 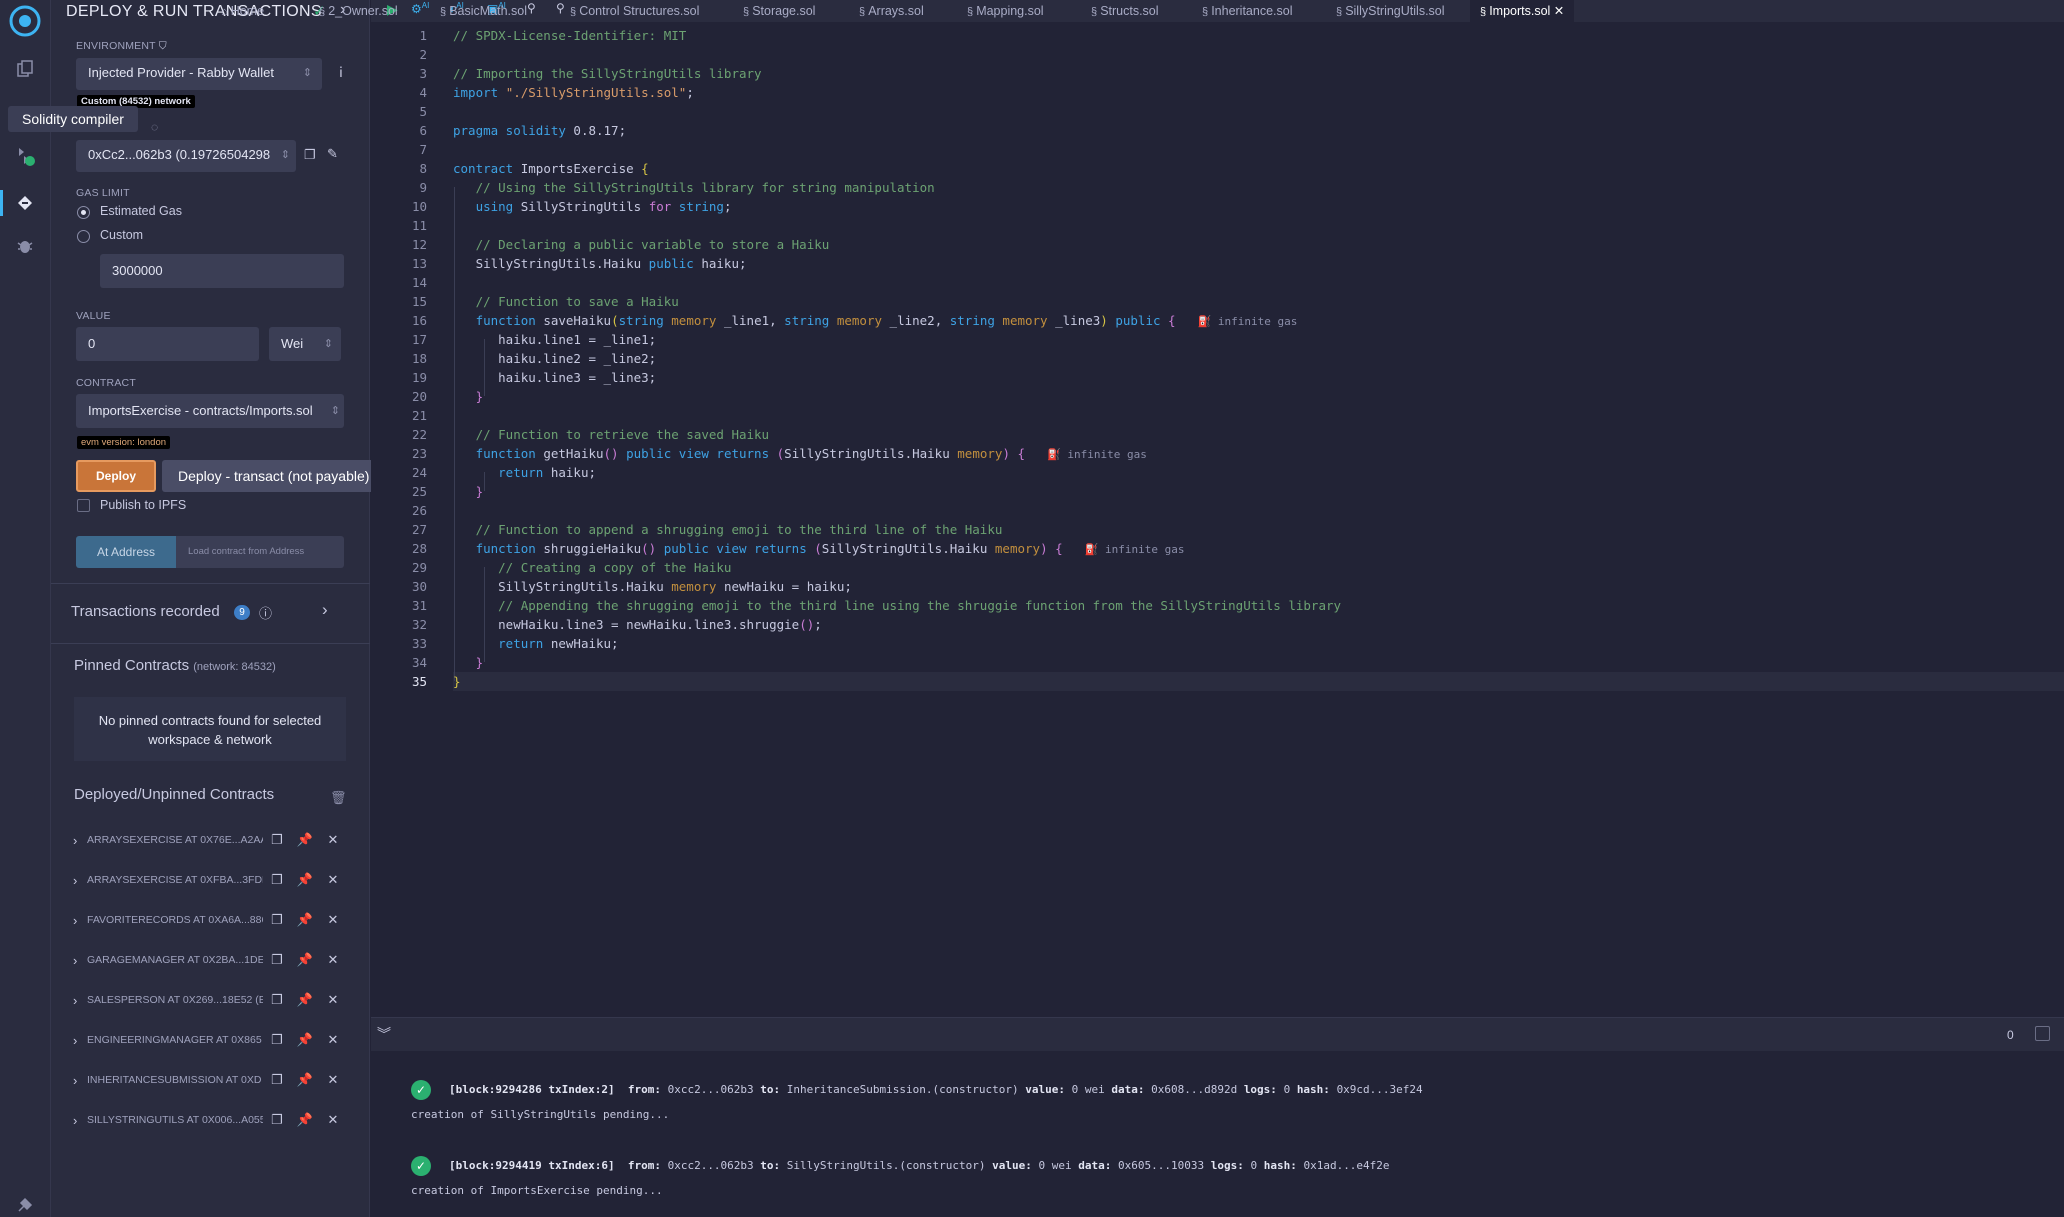 What do you see at coordinates (1, 203) in the screenshot?
I see `active-indicator` at bounding box center [1, 203].